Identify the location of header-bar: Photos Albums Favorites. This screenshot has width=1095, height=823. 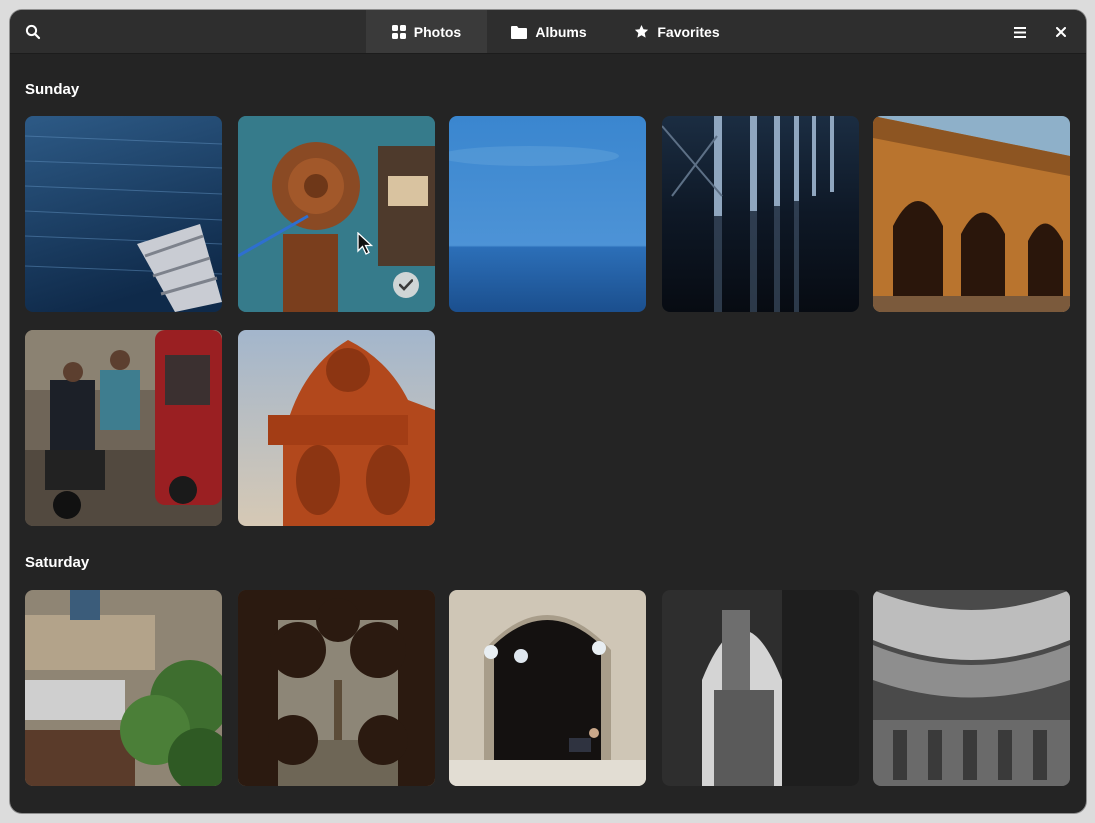
(548, 32).